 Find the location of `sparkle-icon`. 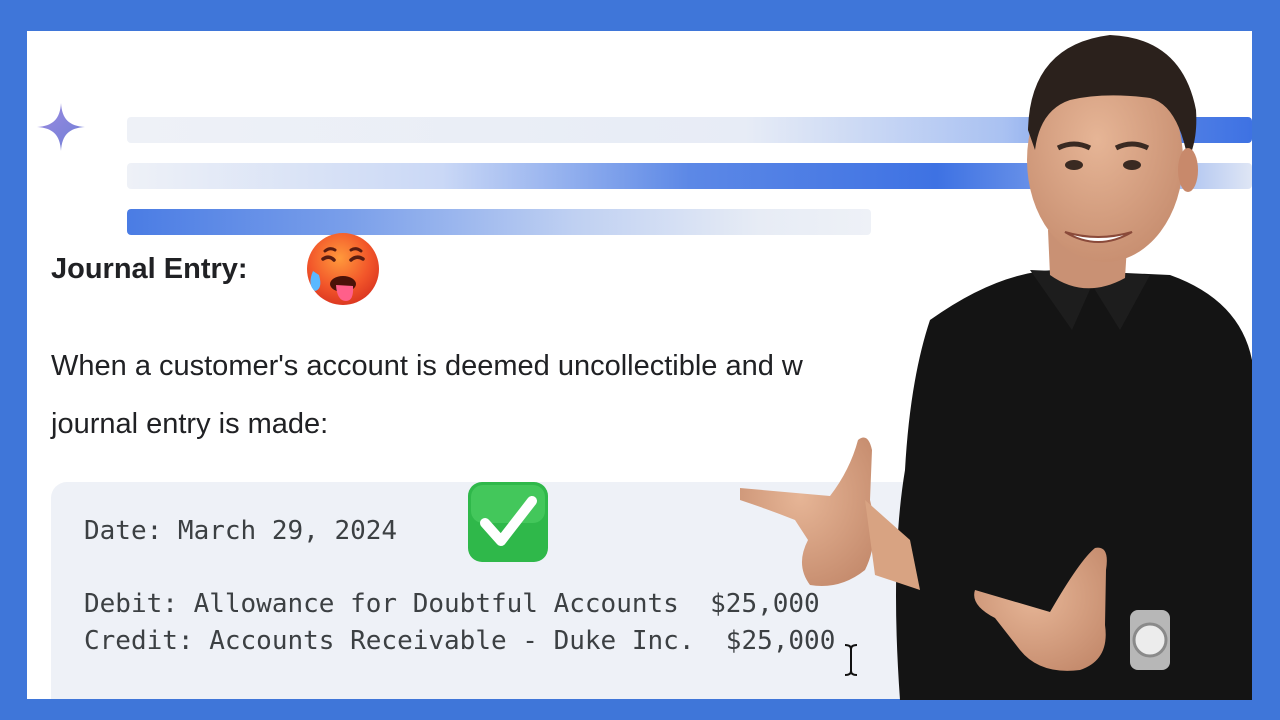

sparkle-icon is located at coordinates (61, 127).